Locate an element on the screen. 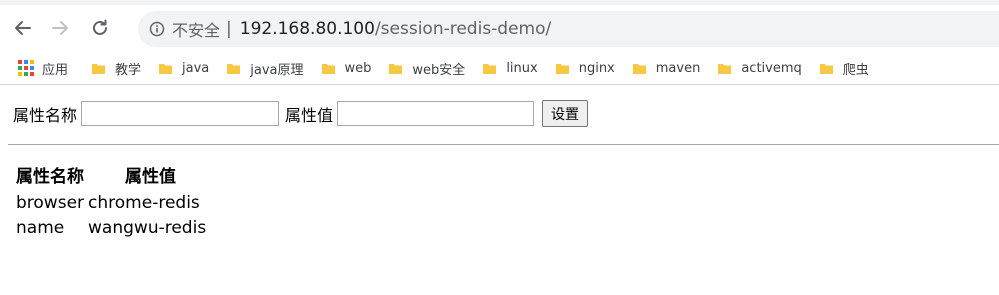 This screenshot has height=295, width=999. bookmark-label: web安全 is located at coordinates (439, 70).